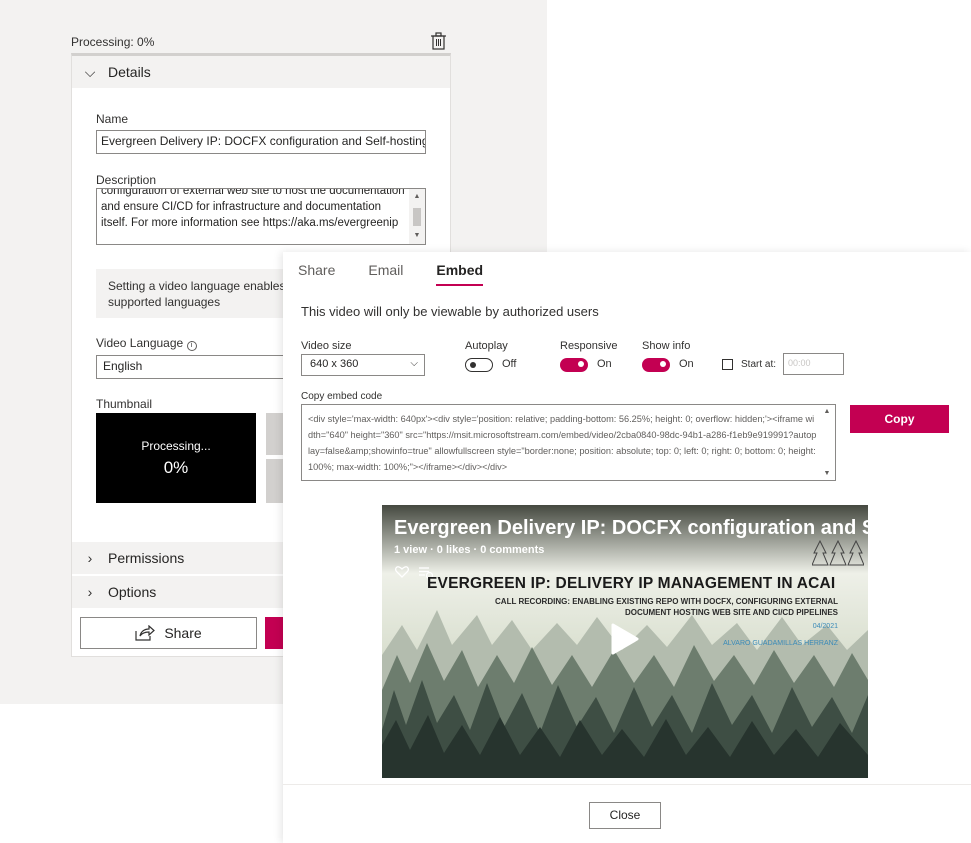 The image size is (971, 843). I want to click on video-stats: 1 view · 0 likes · 0 comments, so click(469, 550).